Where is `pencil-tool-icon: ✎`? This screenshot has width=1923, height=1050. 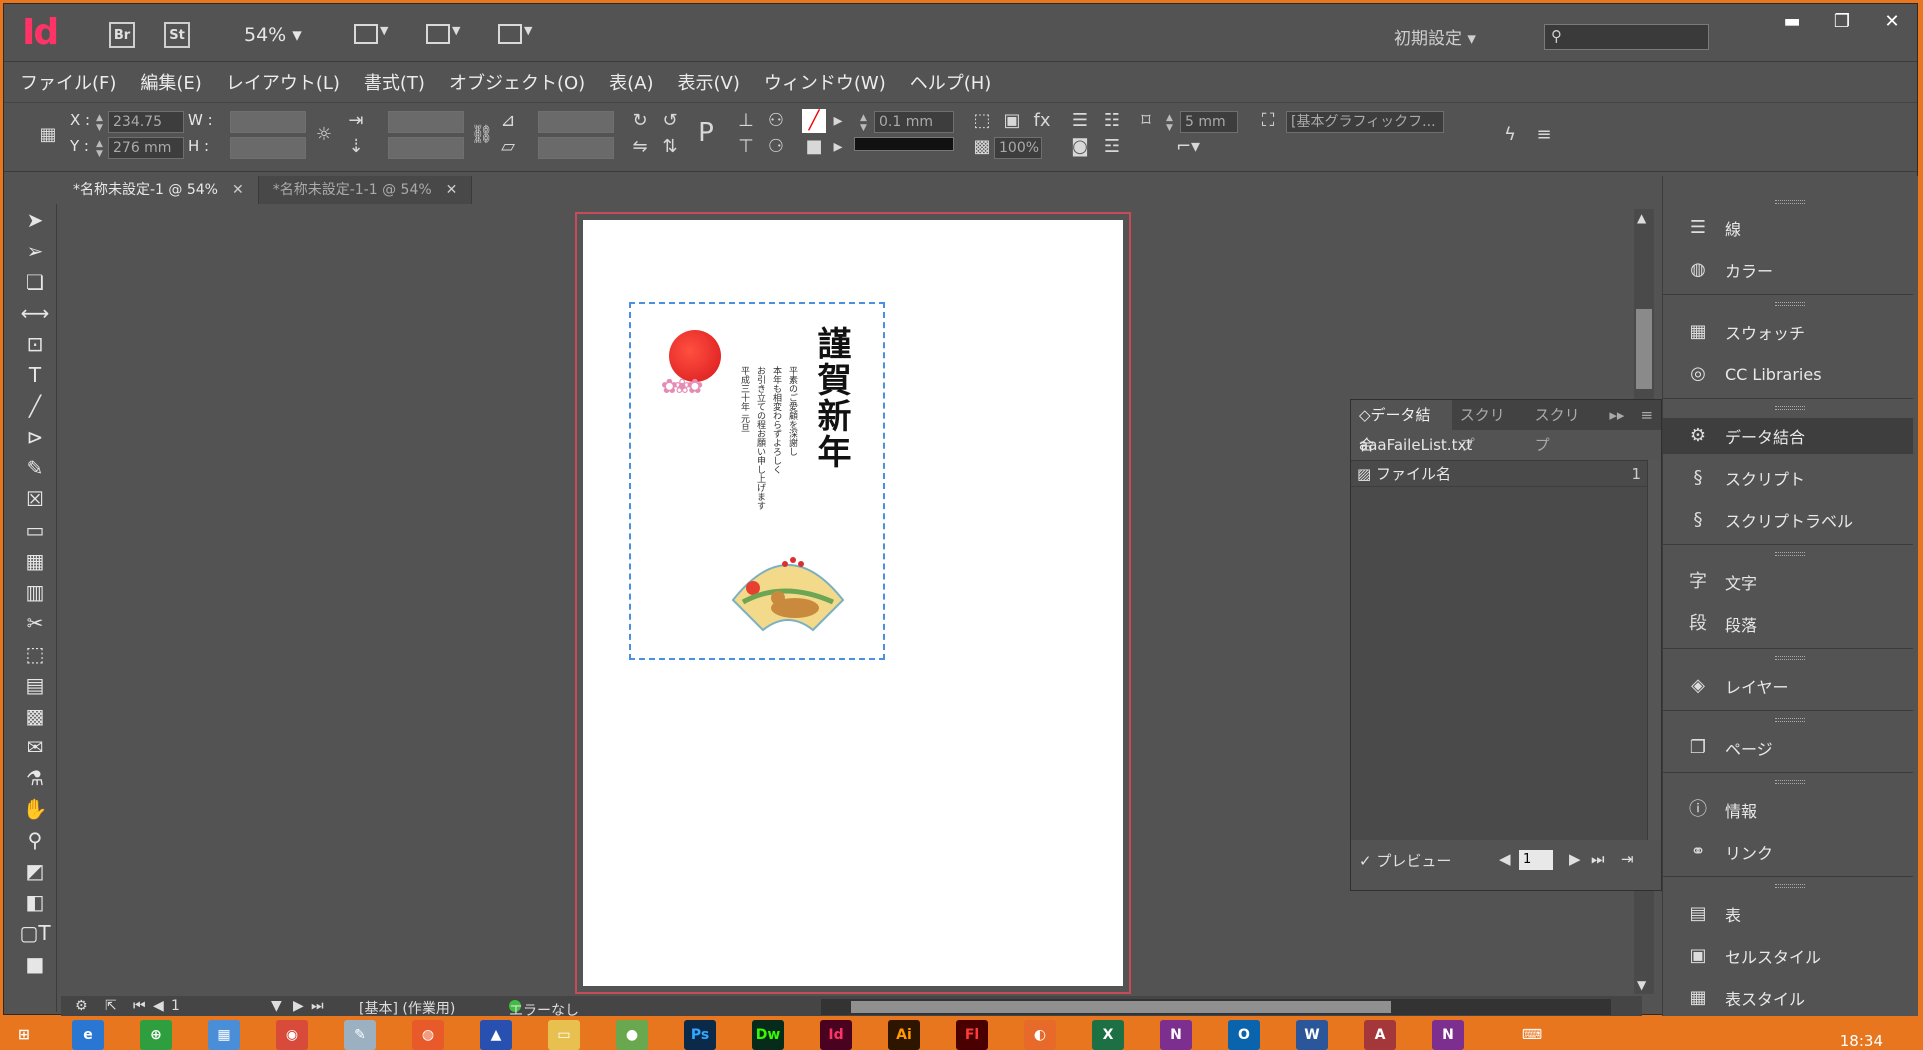
pencil-tool-icon: ✎ is located at coordinates (35, 467).